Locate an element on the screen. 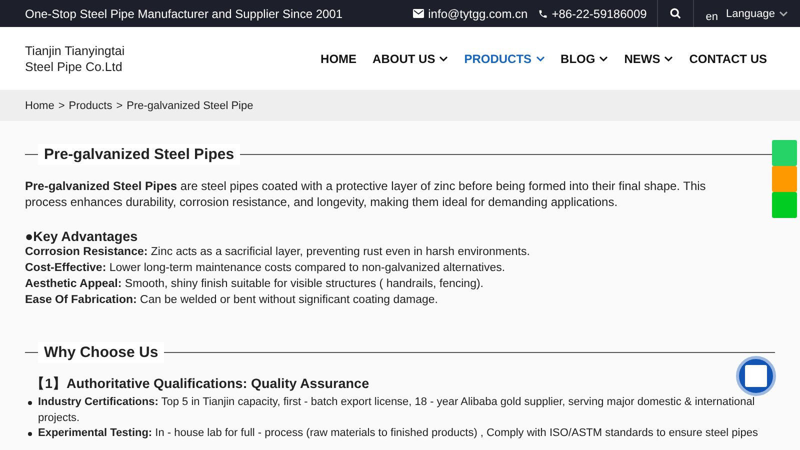 The height and width of the screenshot is (450, 800). breadcrumb-link: Products is located at coordinates (90, 106).